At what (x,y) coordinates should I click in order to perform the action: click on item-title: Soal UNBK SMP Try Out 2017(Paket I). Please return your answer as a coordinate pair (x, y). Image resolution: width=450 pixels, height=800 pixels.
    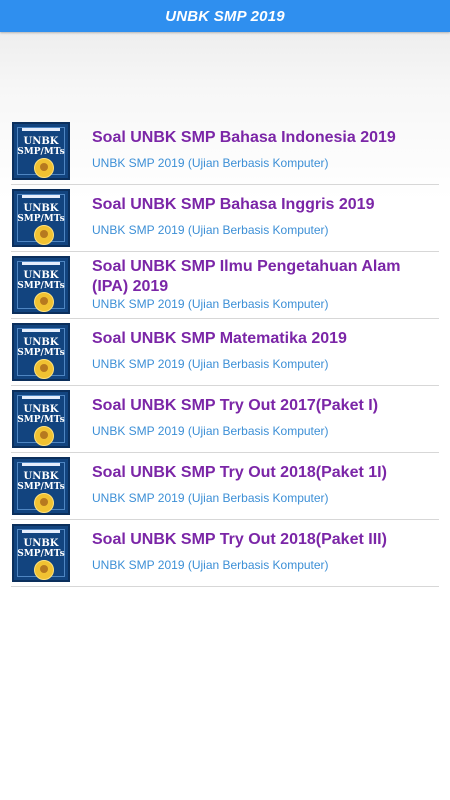
    Looking at the image, I should click on (235, 405).